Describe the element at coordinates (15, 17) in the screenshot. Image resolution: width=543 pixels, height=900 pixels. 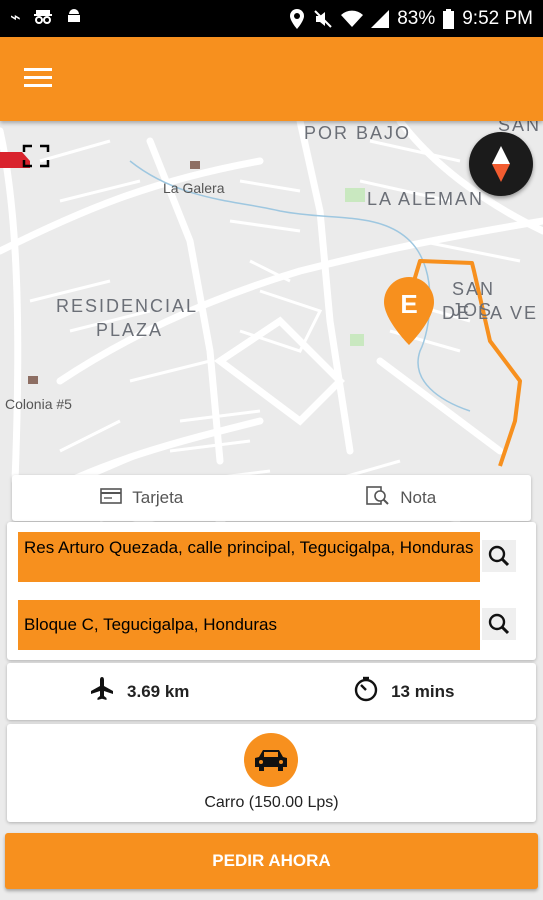
I see `usb-icon: ⌁` at that location.